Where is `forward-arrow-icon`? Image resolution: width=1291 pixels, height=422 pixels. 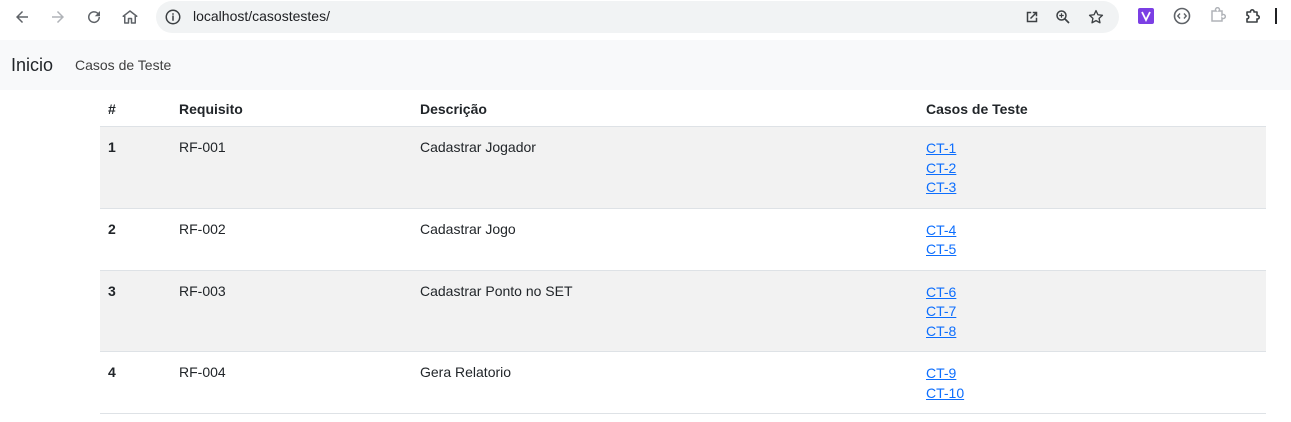
forward-arrow-icon is located at coordinates (58, 17).